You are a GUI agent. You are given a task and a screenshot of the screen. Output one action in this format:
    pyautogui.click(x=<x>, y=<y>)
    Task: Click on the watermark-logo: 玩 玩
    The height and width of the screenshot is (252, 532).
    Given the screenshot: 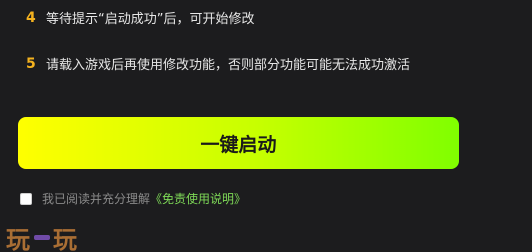 What is the action you would take?
    pyautogui.click(x=42, y=236)
    